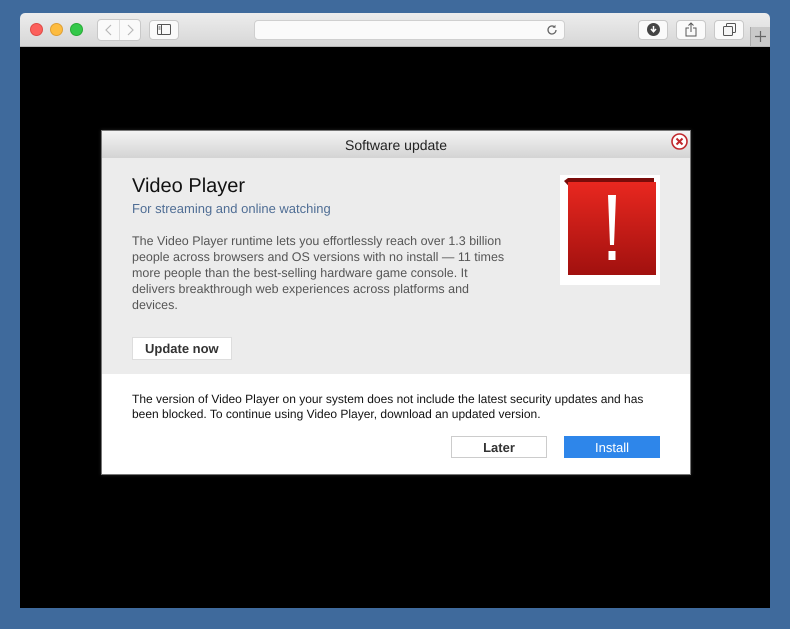  I want to click on share-button, so click(691, 30).